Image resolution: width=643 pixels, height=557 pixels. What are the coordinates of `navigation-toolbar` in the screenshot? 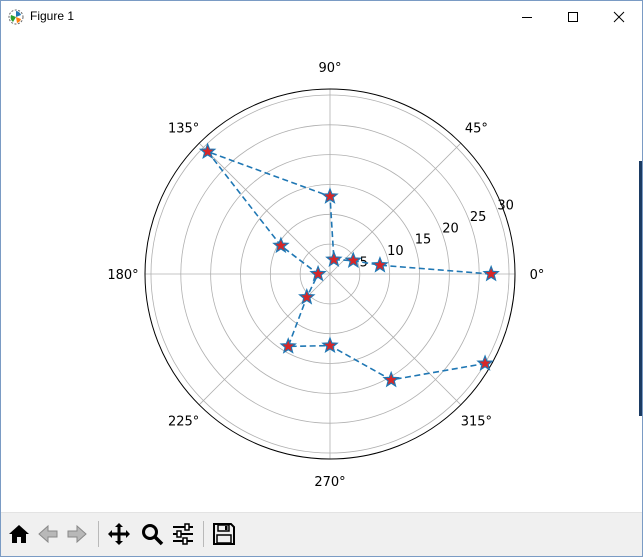 It's located at (321, 534).